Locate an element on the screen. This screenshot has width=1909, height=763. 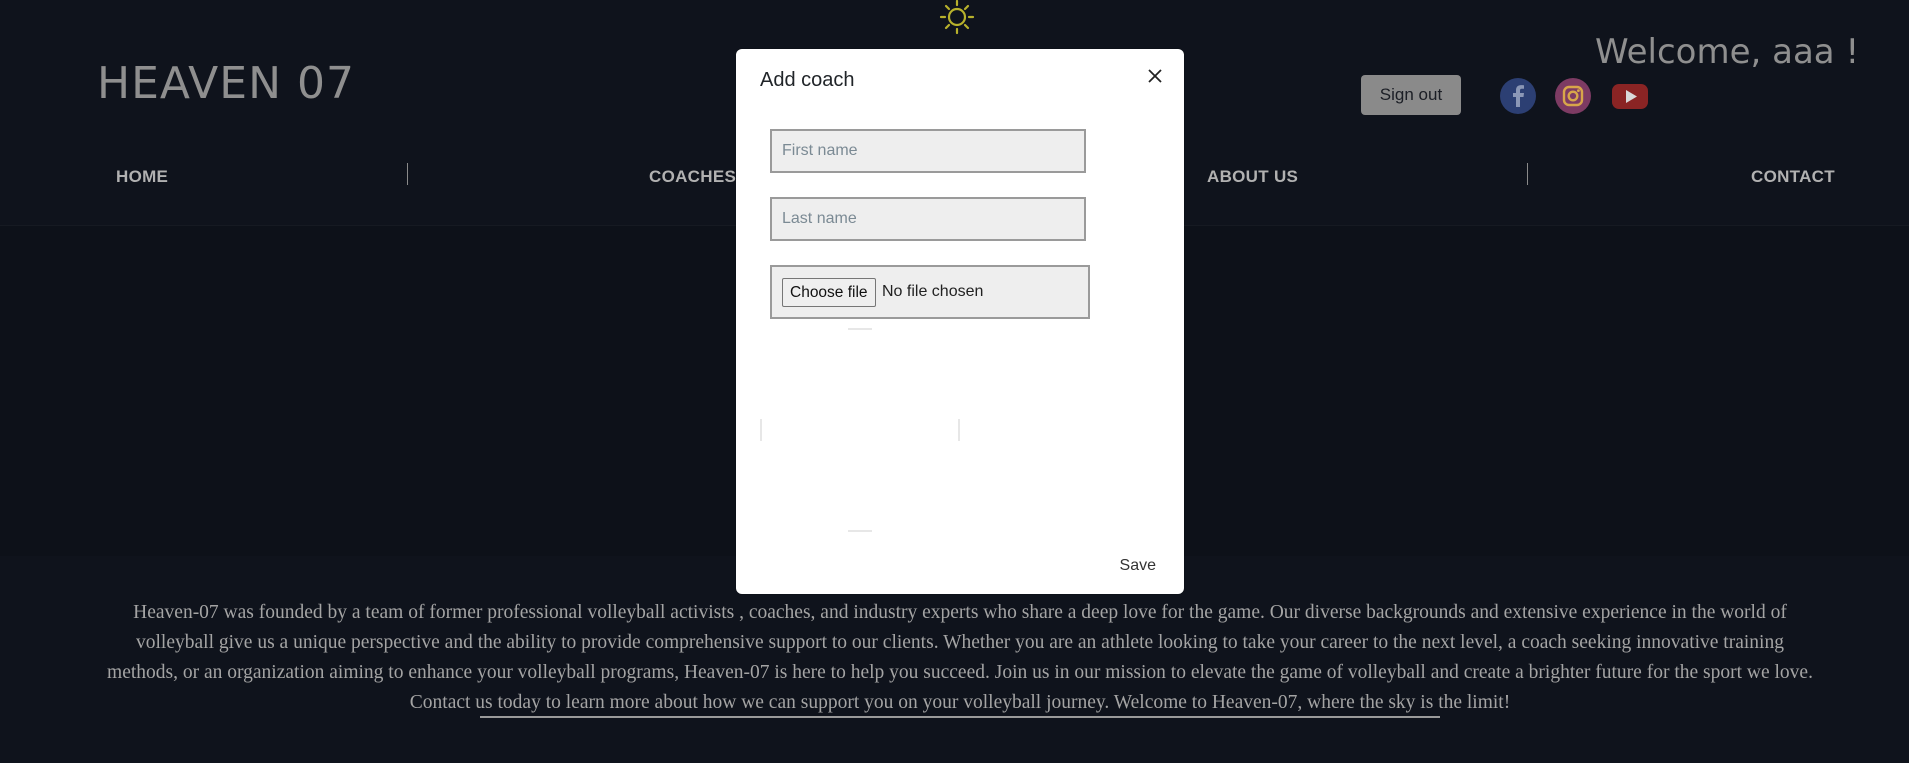
nav-coaches: COACHES is located at coordinates (692, 177).